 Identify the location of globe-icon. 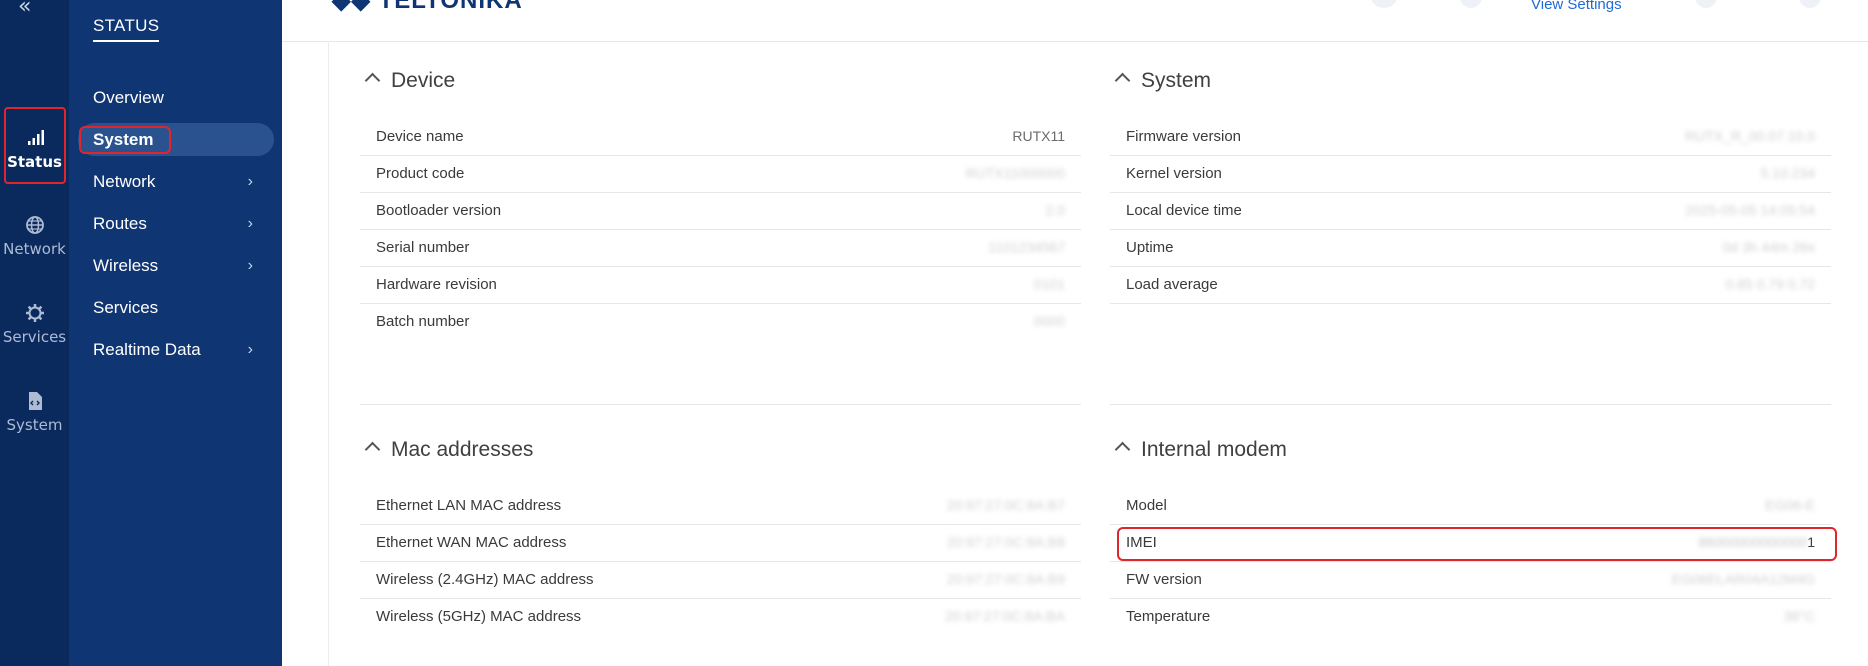
(34, 225).